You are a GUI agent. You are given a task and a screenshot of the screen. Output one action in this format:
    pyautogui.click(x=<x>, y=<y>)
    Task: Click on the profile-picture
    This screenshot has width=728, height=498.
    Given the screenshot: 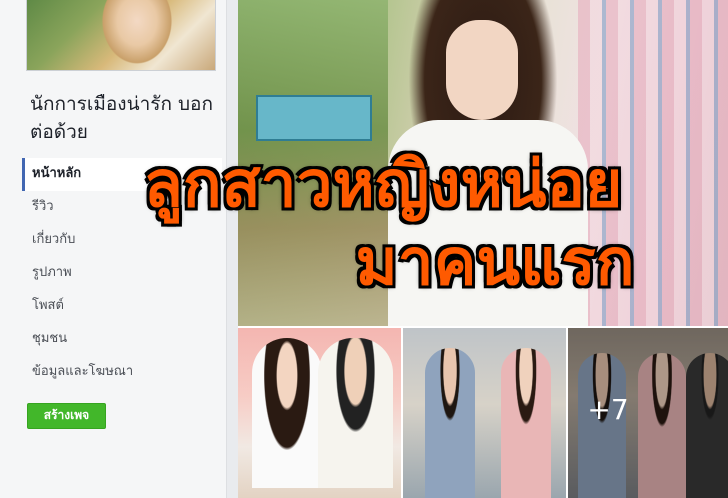 What is the action you would take?
    pyautogui.click(x=121, y=35)
    